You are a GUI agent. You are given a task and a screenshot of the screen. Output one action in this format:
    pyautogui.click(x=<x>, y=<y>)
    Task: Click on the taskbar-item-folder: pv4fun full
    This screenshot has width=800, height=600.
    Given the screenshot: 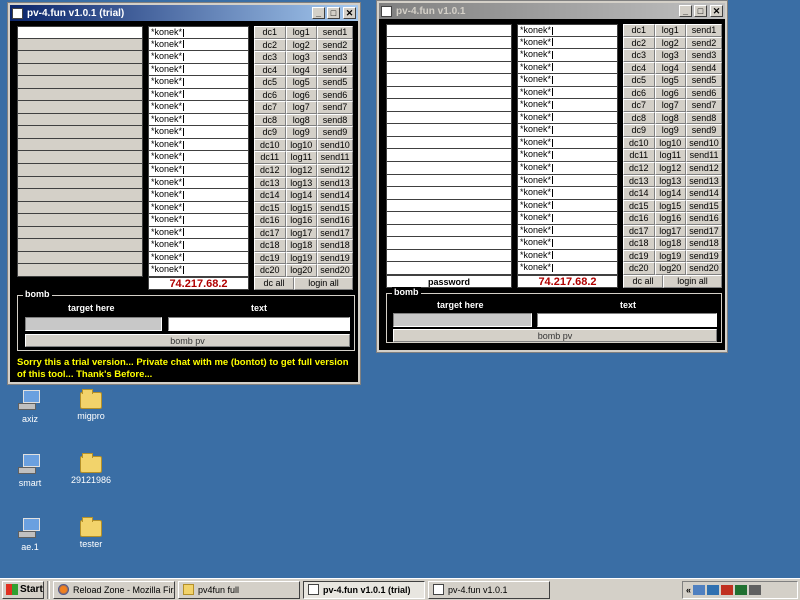 What is the action you would take?
    pyautogui.click(x=239, y=589)
    